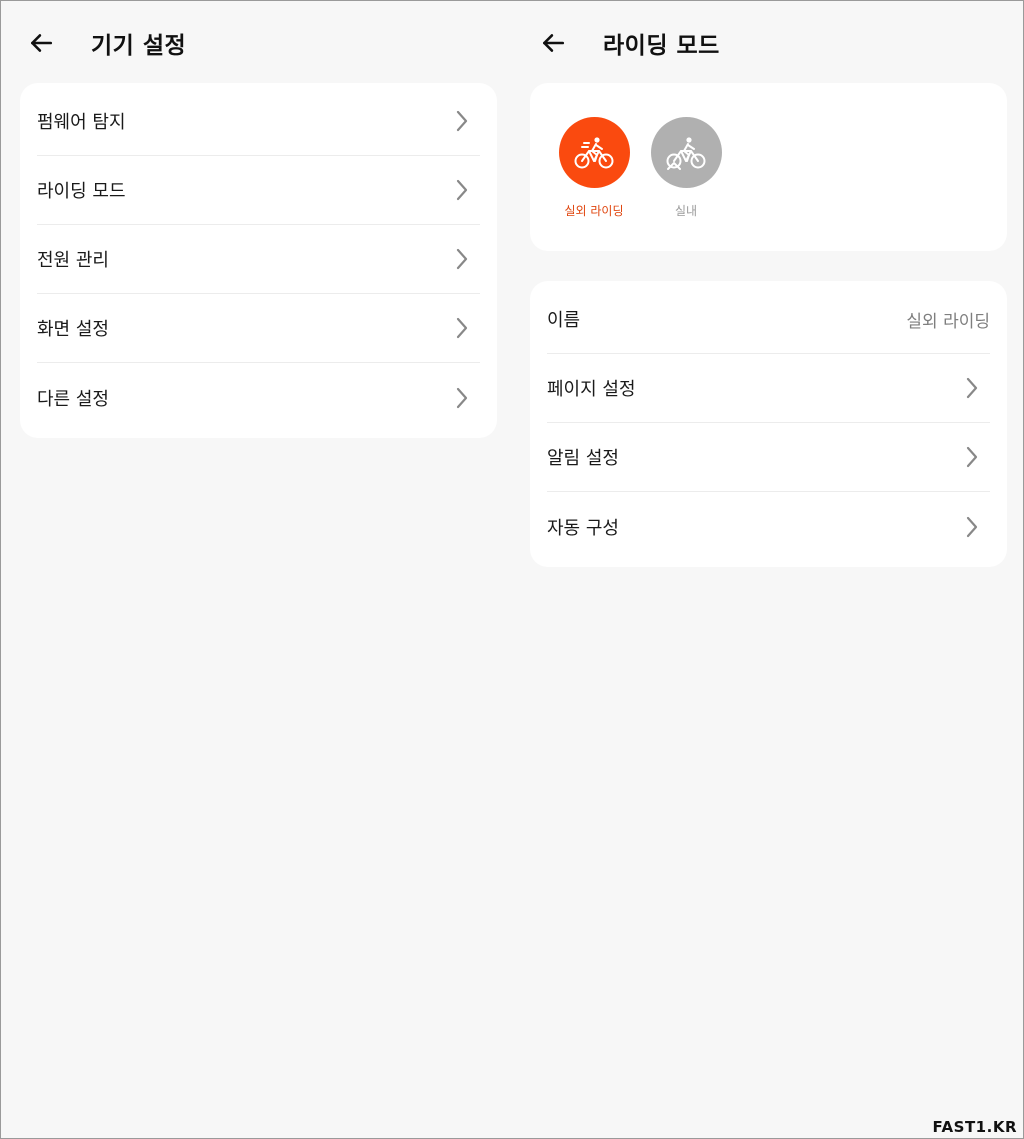 Image resolution: width=1024 pixels, height=1139 pixels. I want to click on page-title: 라이딩 모드, so click(661, 46).